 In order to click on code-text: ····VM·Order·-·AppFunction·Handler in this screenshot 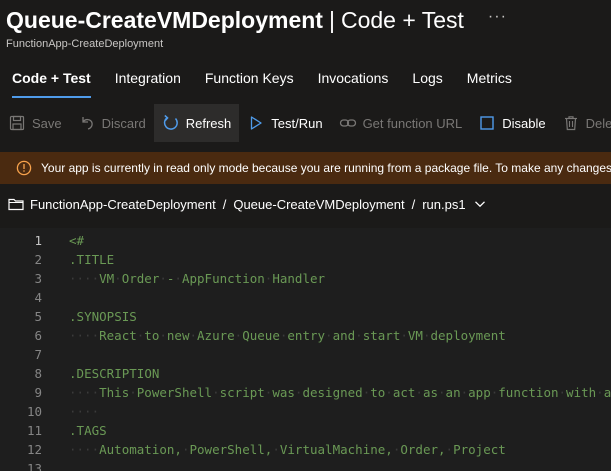, I will do `click(197, 278)`.